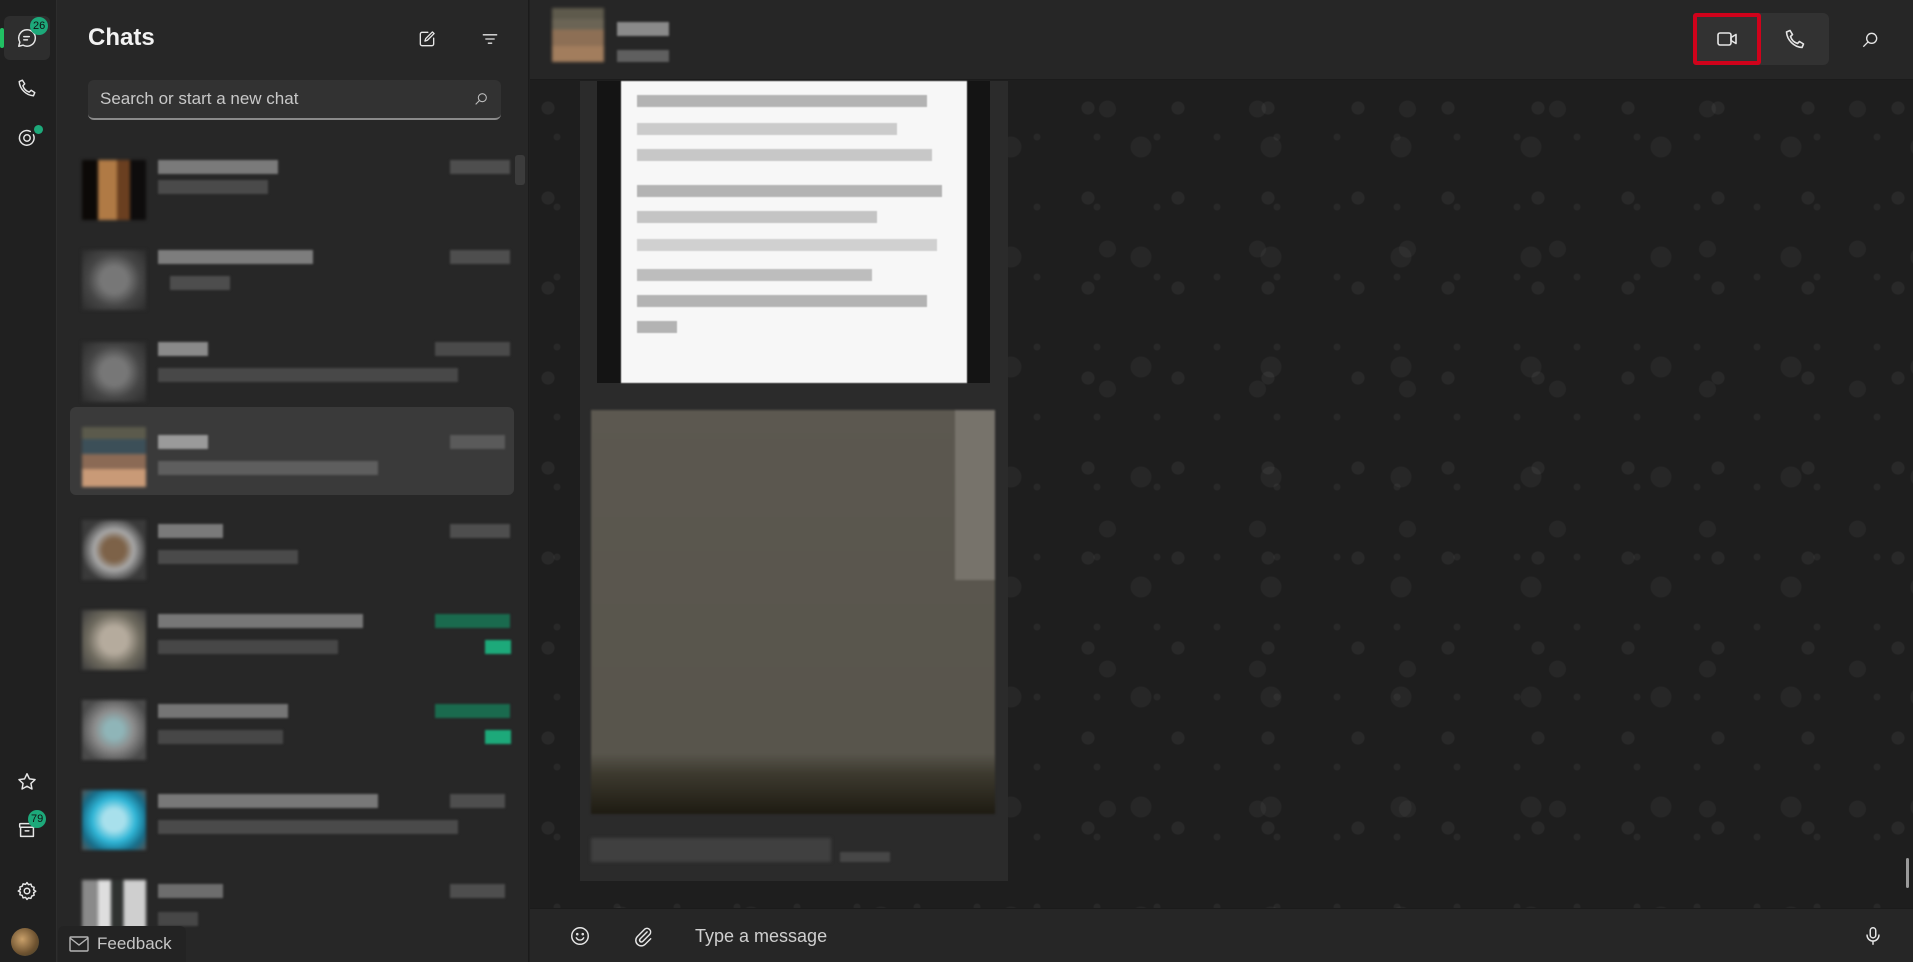  I want to click on unread-badge-redacted, so click(498, 737).